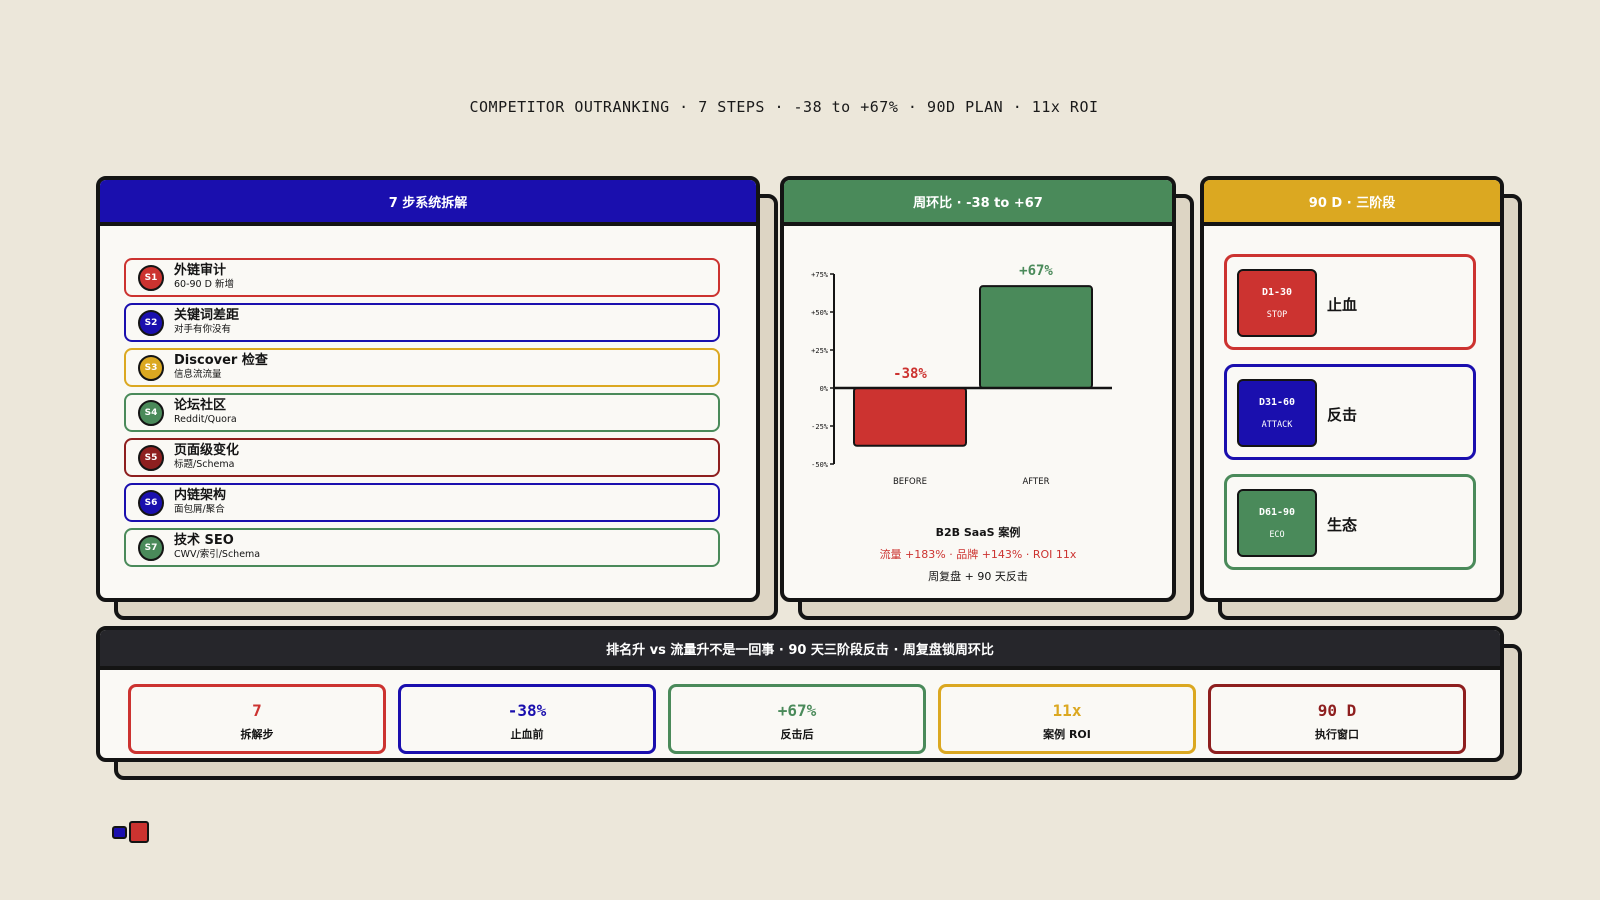 Image resolution: width=1600 pixels, height=900 pixels. Describe the element at coordinates (203, 330) in the screenshot. I see `step-subtitle: 对手有你没有` at that location.